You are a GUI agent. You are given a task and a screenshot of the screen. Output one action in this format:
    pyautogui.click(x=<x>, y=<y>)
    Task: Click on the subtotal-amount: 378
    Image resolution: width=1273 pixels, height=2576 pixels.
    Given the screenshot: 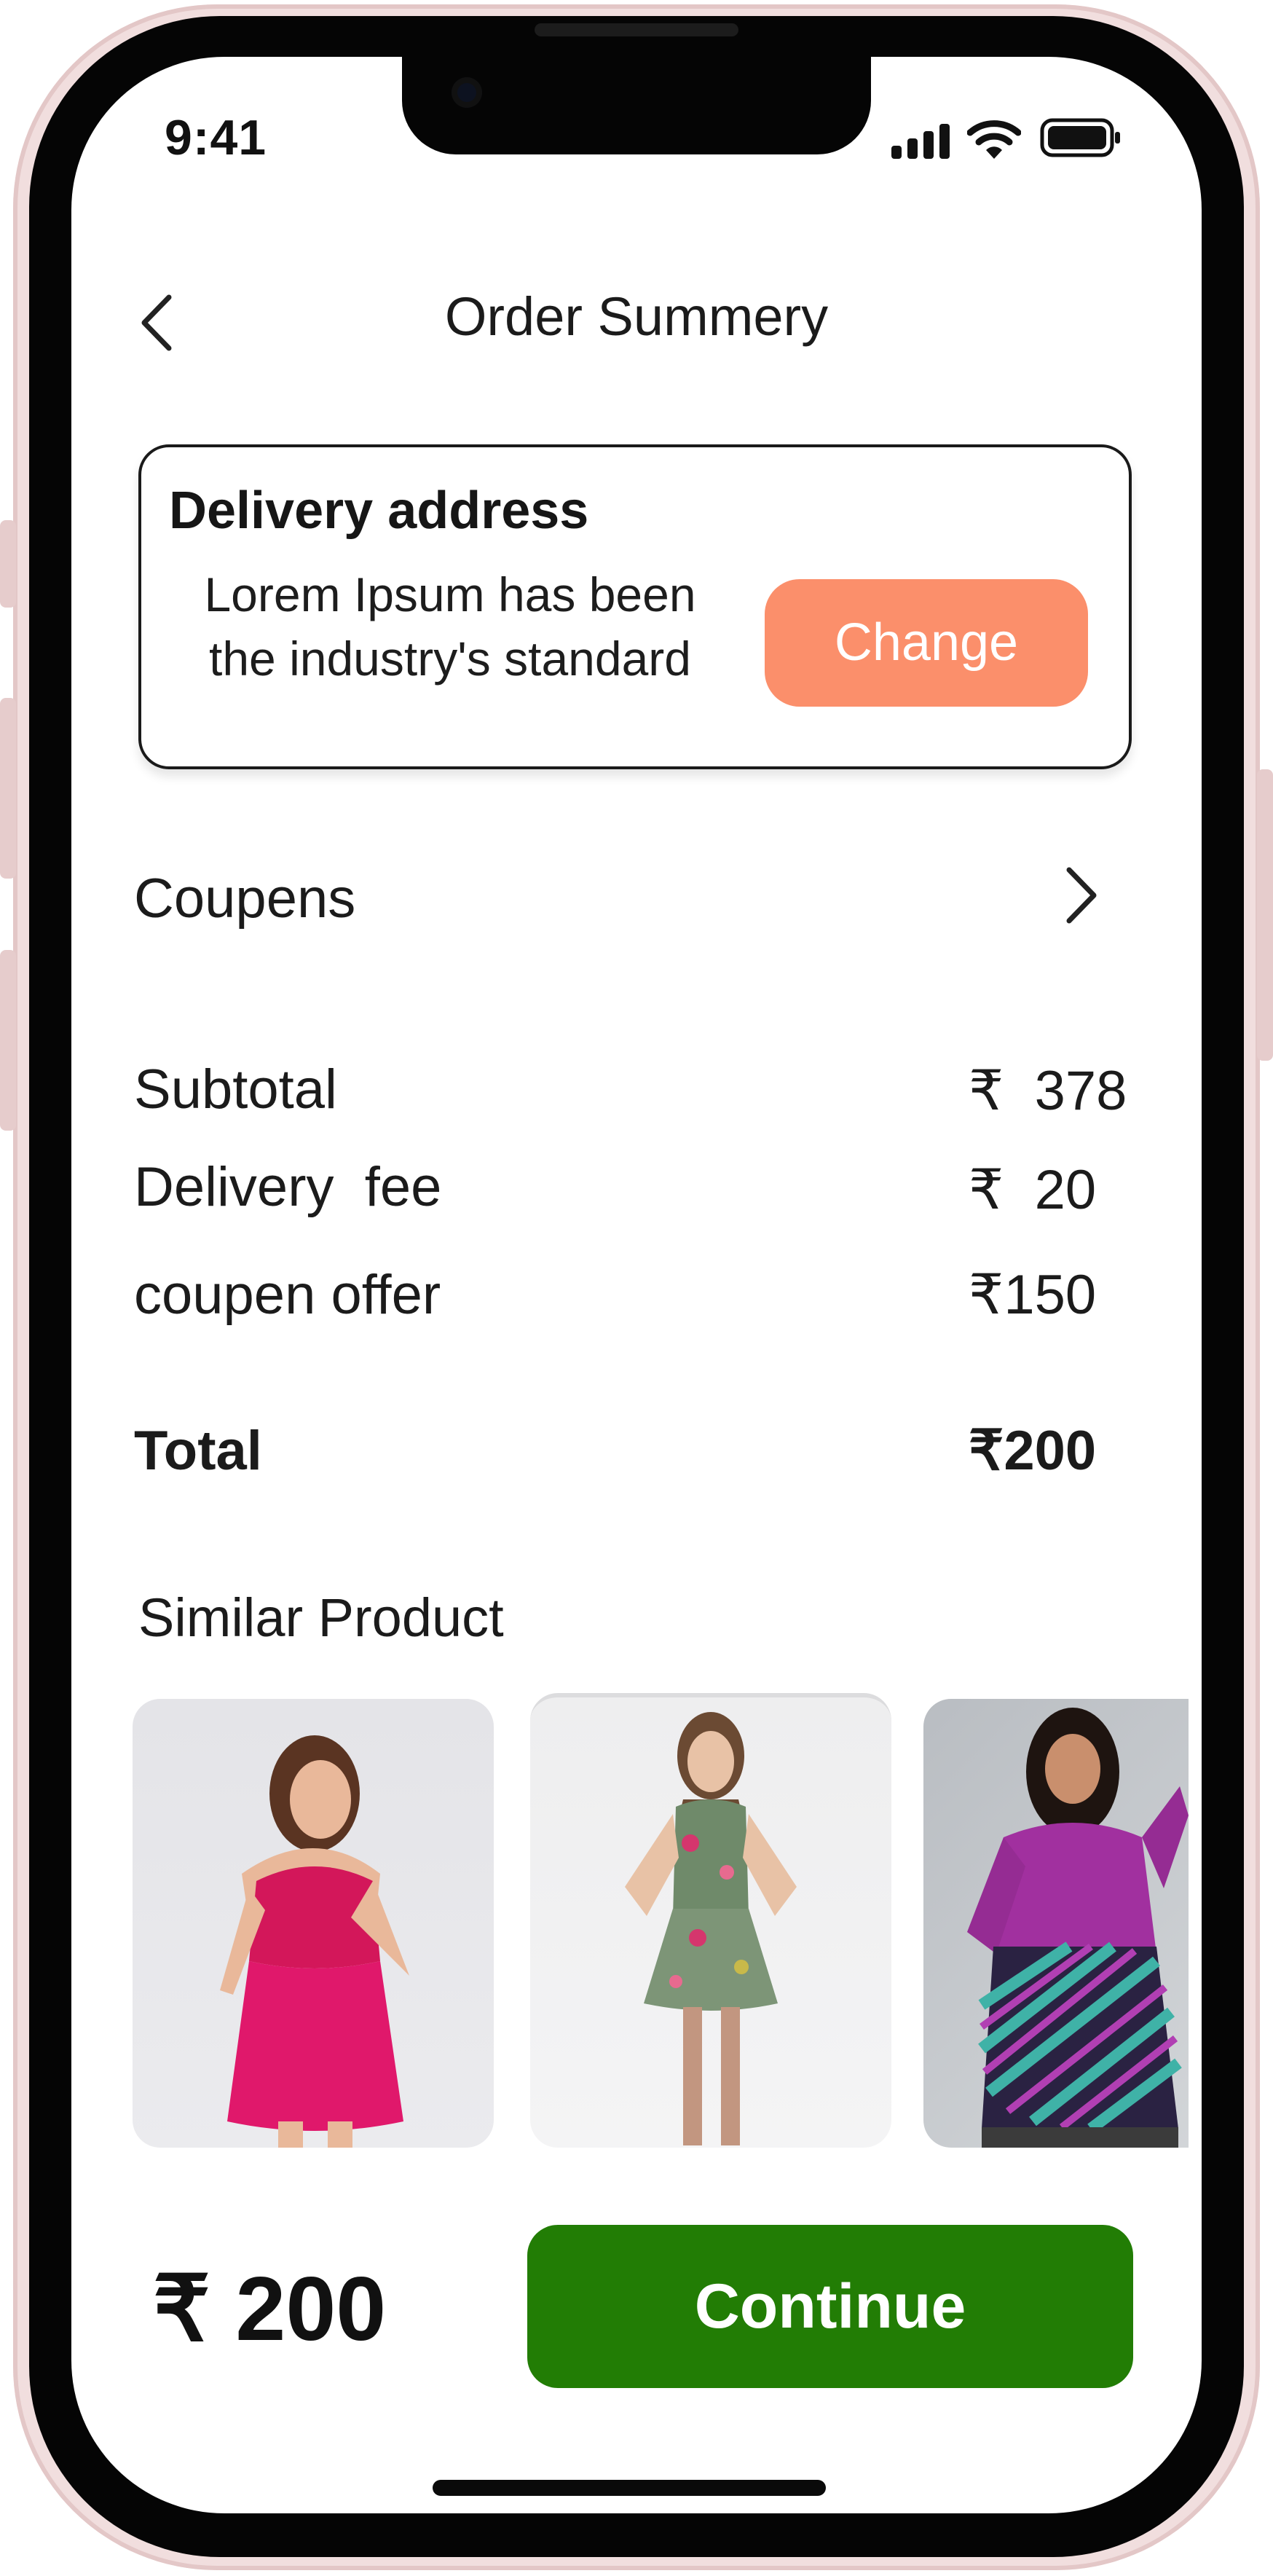 What is the action you would take?
    pyautogui.click(x=1080, y=1091)
    